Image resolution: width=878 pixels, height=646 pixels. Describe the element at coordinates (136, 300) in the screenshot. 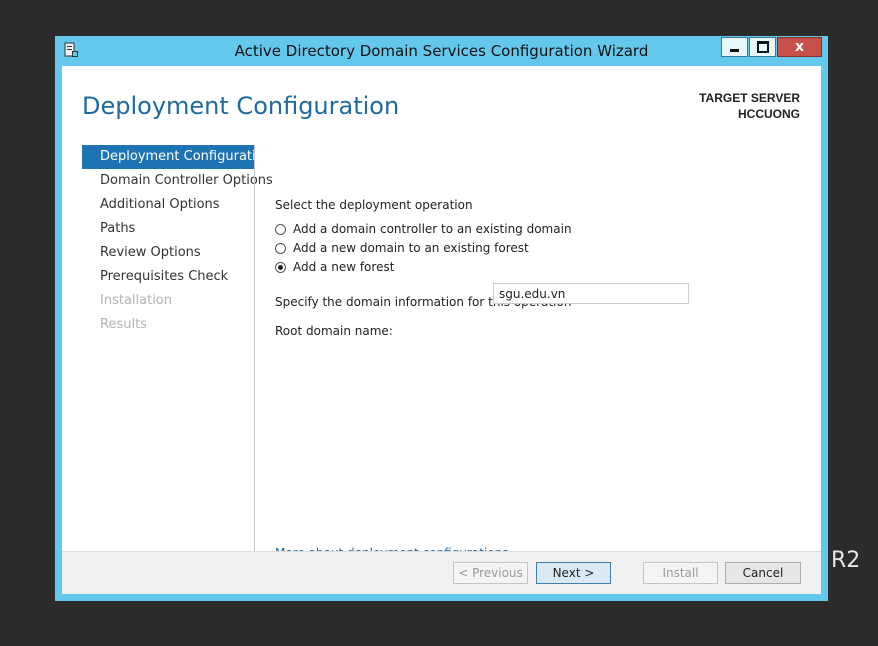

I see `nav-item-installation: Installation` at that location.